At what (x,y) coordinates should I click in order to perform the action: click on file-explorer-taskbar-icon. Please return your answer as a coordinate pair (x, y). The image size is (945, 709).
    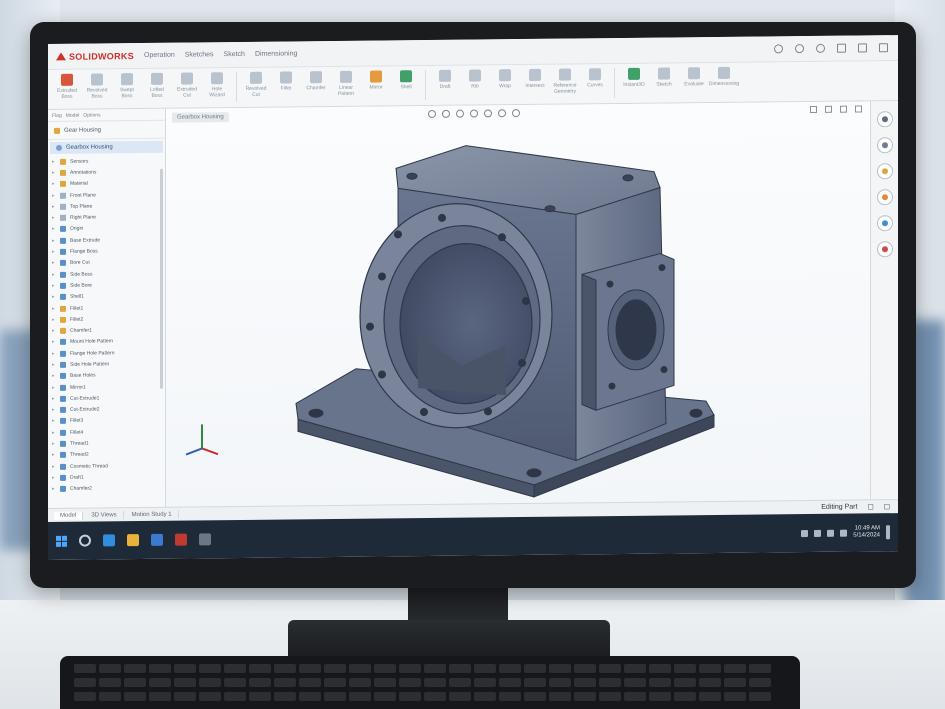
    Looking at the image, I should click on (133, 540).